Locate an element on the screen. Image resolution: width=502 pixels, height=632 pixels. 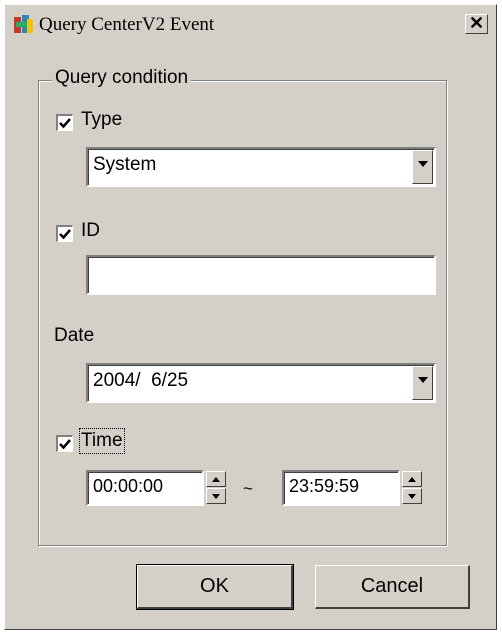
end-time-input: 23:59:59 is located at coordinates (341, 488).